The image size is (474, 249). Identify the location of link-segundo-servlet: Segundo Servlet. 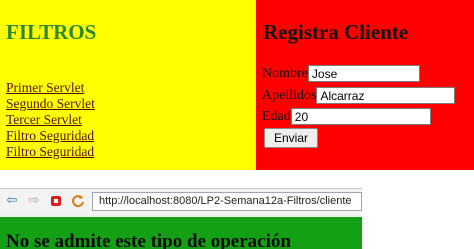
(50, 104).